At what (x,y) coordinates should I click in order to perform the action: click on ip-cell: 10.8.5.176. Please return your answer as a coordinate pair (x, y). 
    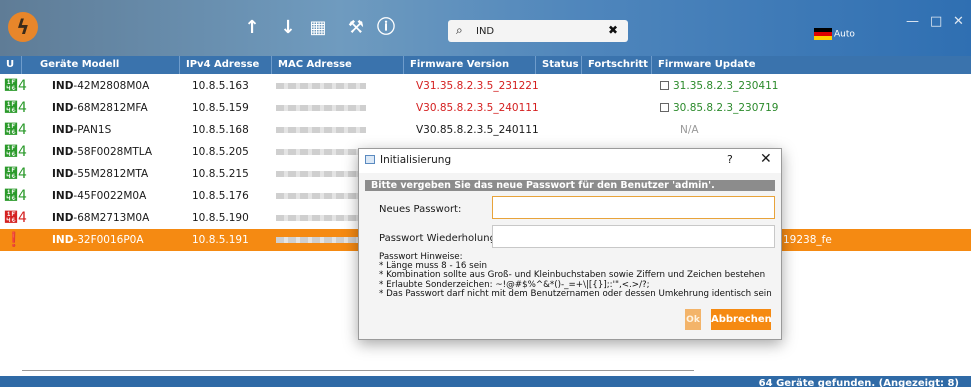
    Looking at the image, I should click on (220, 196).